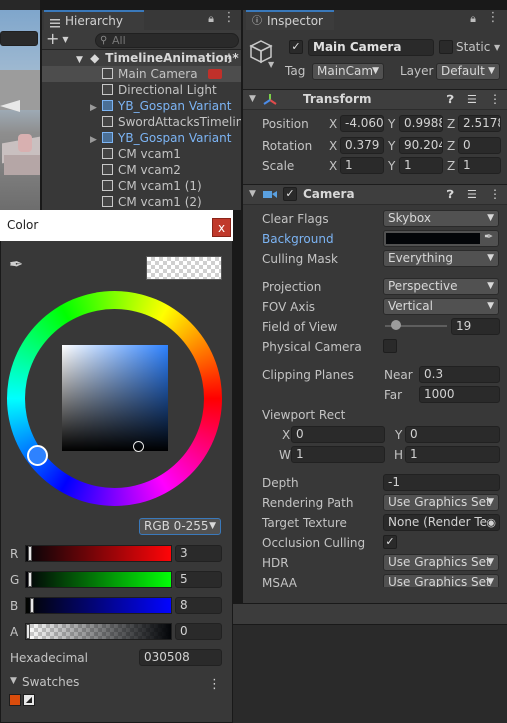  What do you see at coordinates (141, 202) in the screenshot?
I see `hierarchy-item-cm-vcam1-2: CM vcam1 (2)` at bounding box center [141, 202].